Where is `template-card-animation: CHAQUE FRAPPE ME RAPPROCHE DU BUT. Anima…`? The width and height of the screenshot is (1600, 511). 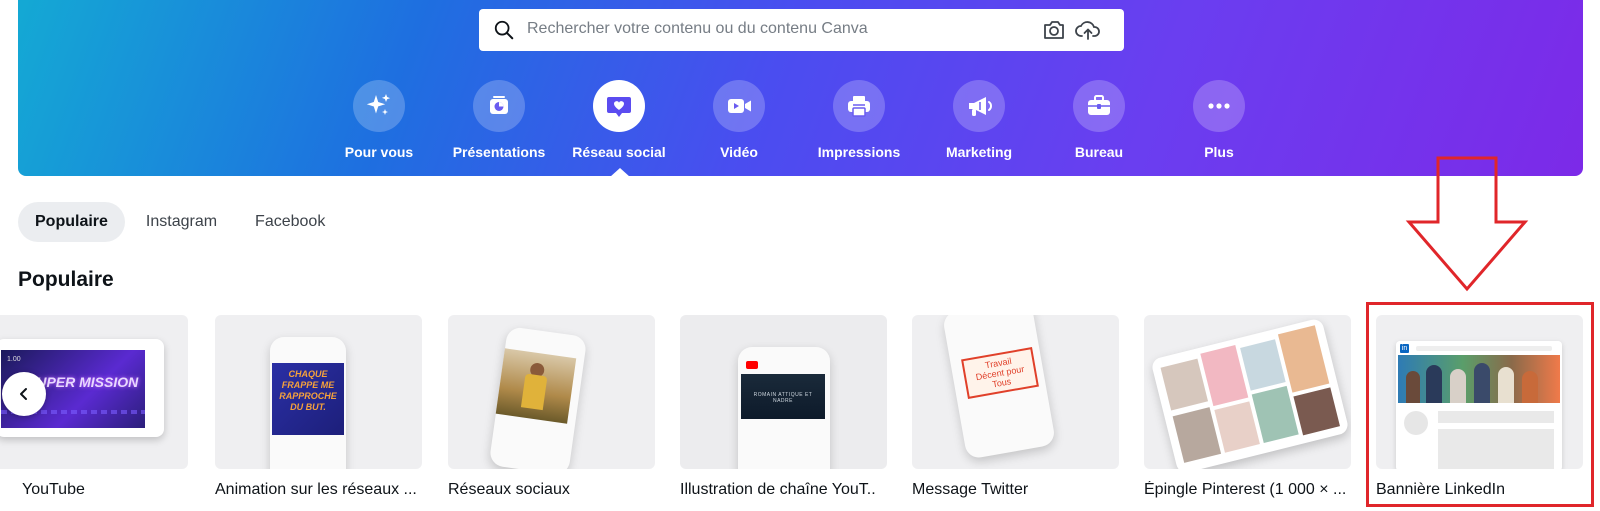 template-card-animation: CHAQUE FRAPPE ME RAPPROCHE DU BUT. Anima… is located at coordinates (318, 407).